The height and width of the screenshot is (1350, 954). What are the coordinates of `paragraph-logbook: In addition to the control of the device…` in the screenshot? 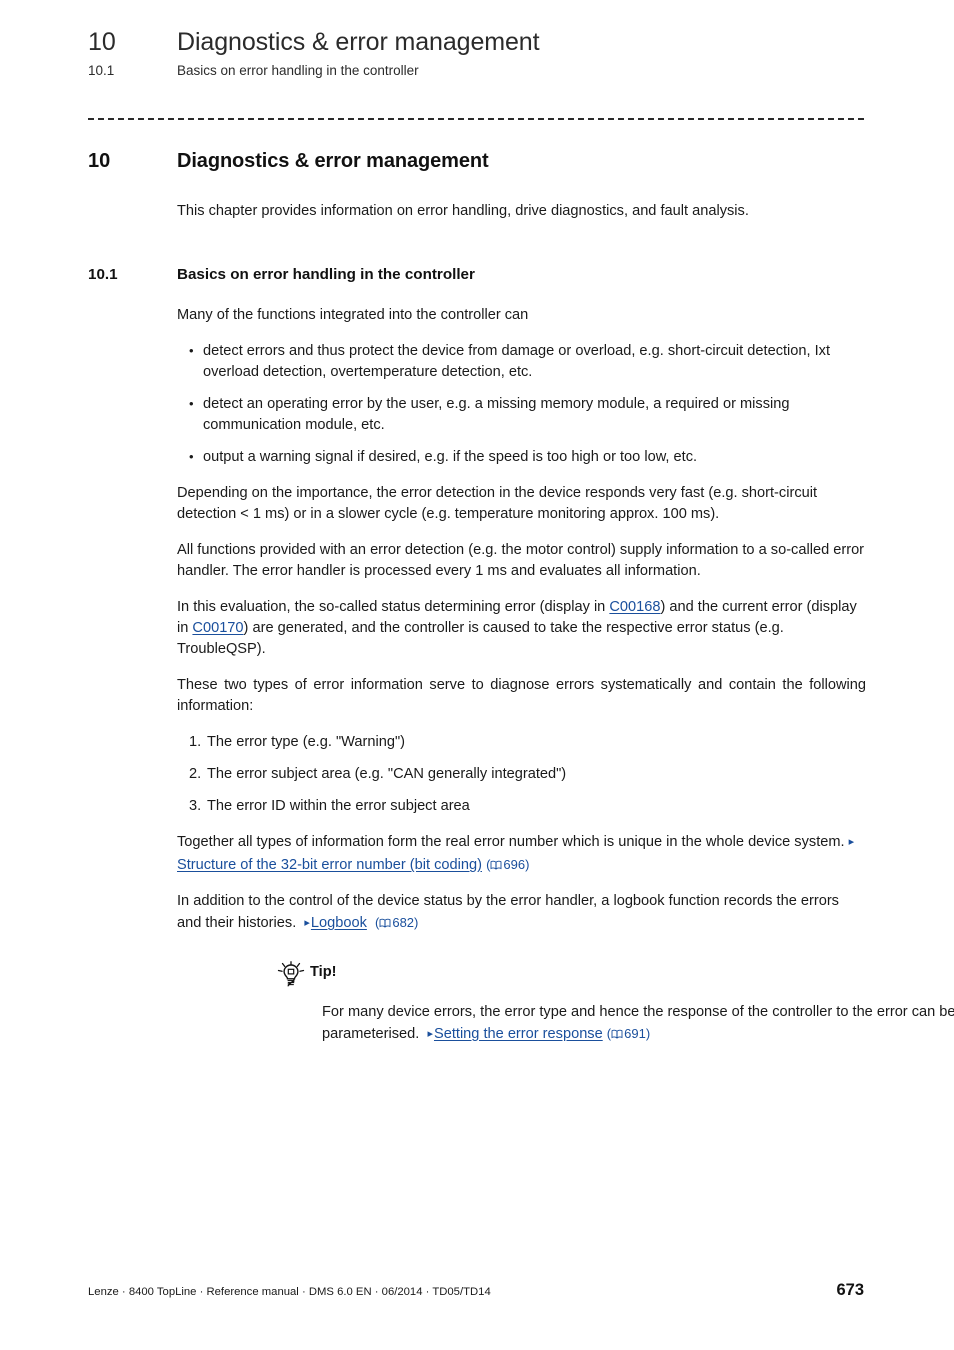 It's located at (521, 913).